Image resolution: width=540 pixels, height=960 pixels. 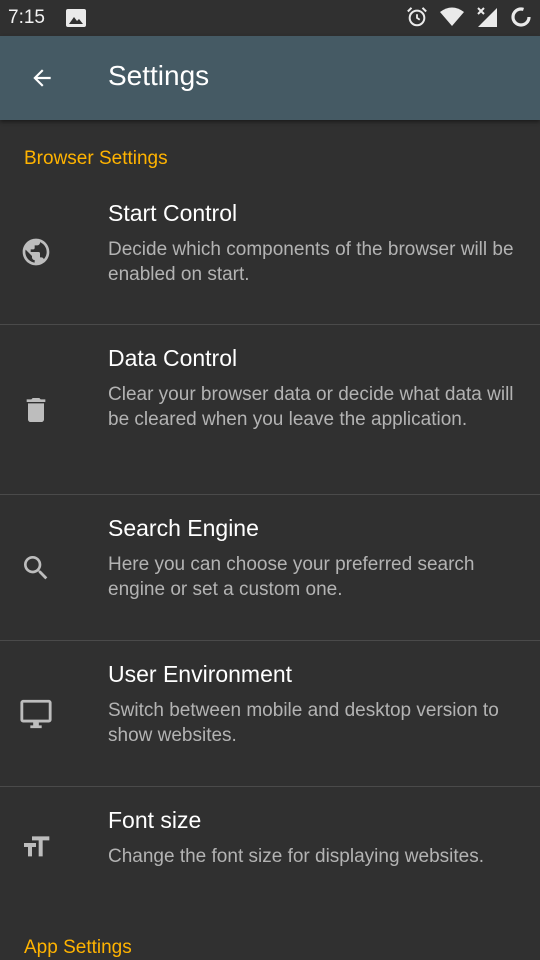 I want to click on cell-signal-icon, so click(x=487, y=19).